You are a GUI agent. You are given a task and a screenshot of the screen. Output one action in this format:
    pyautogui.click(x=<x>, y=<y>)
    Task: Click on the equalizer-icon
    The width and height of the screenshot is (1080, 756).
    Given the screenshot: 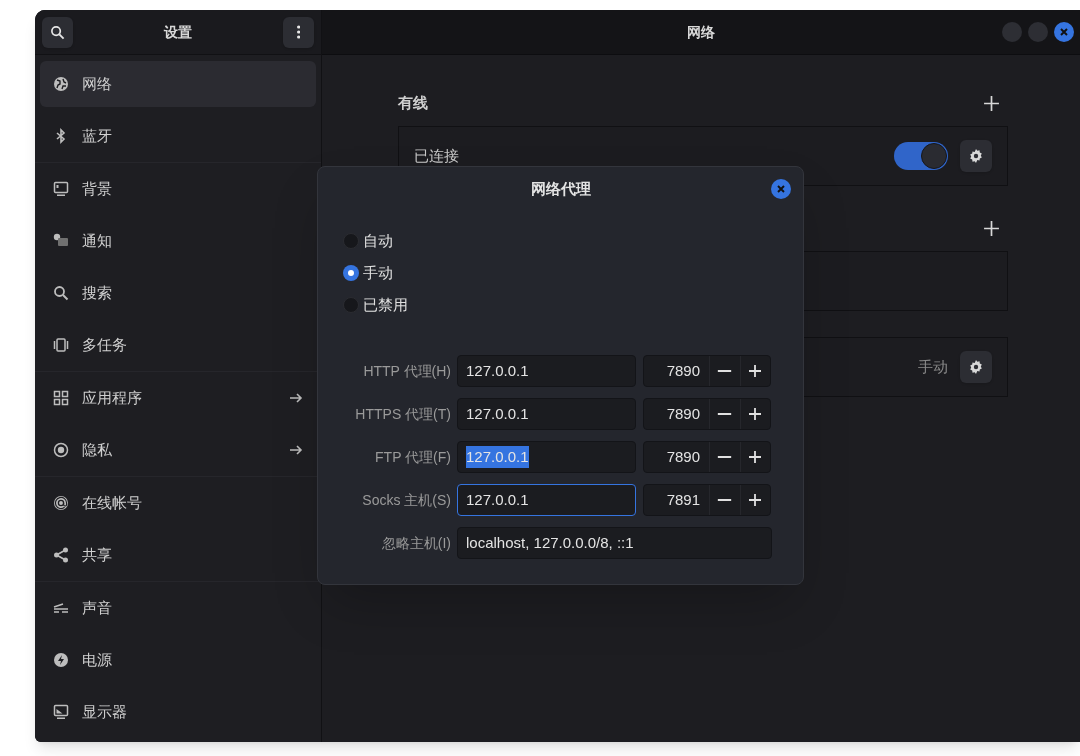 What is the action you would take?
    pyautogui.click(x=61, y=608)
    